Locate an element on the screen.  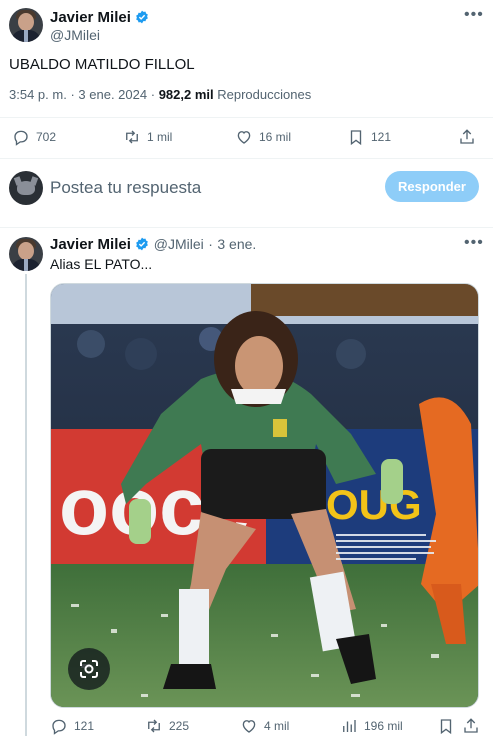
reply-submit-button: Responder is located at coordinates (432, 186).